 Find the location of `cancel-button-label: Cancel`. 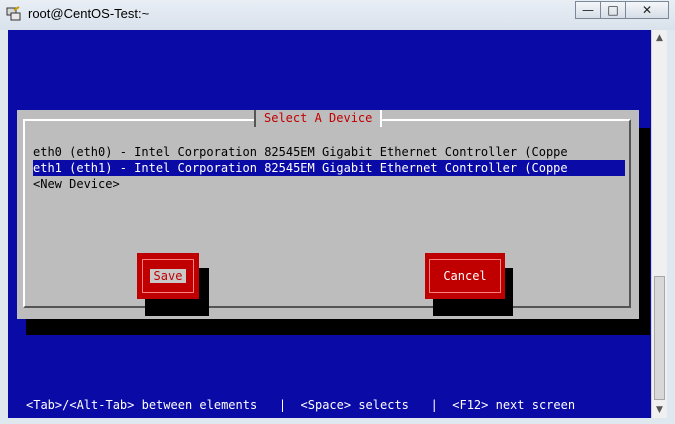

cancel-button-label: Cancel is located at coordinates (465, 276).